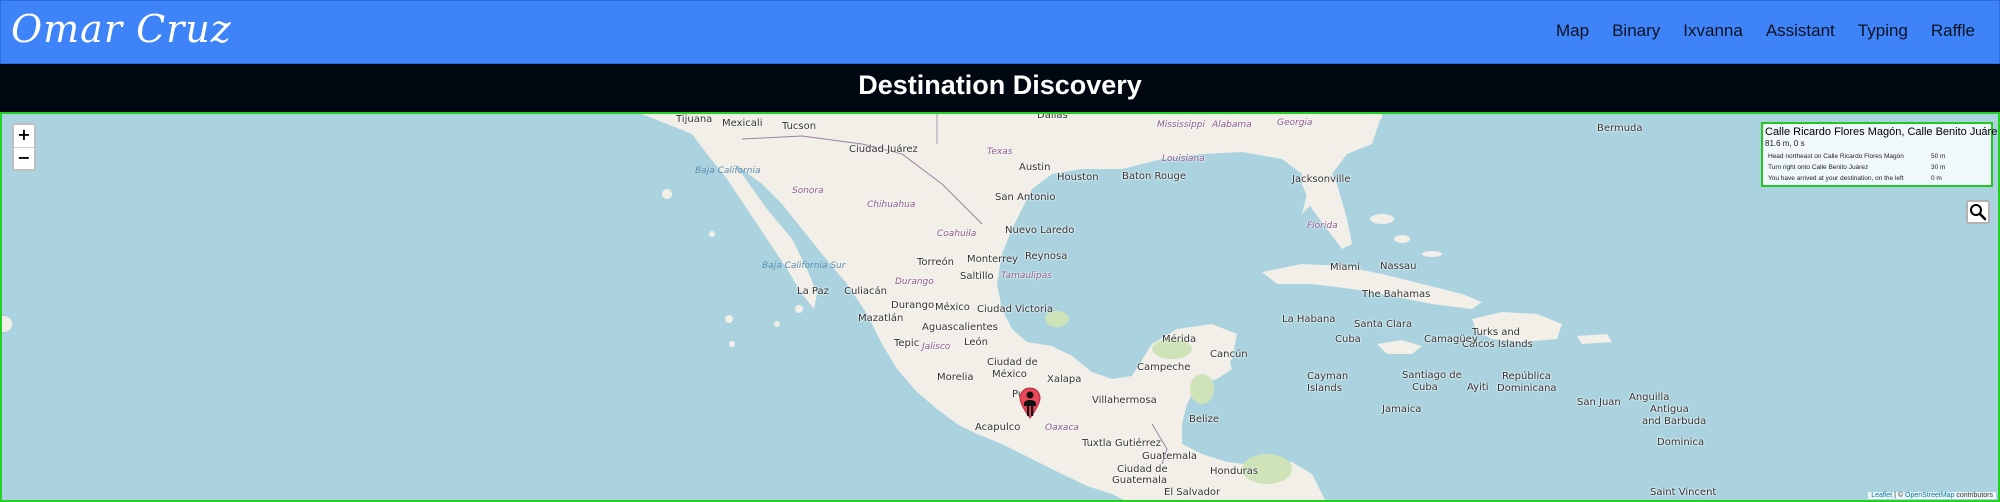  What do you see at coordinates (1026, 276) in the screenshot?
I see `place-label: Tamaulipas` at bounding box center [1026, 276].